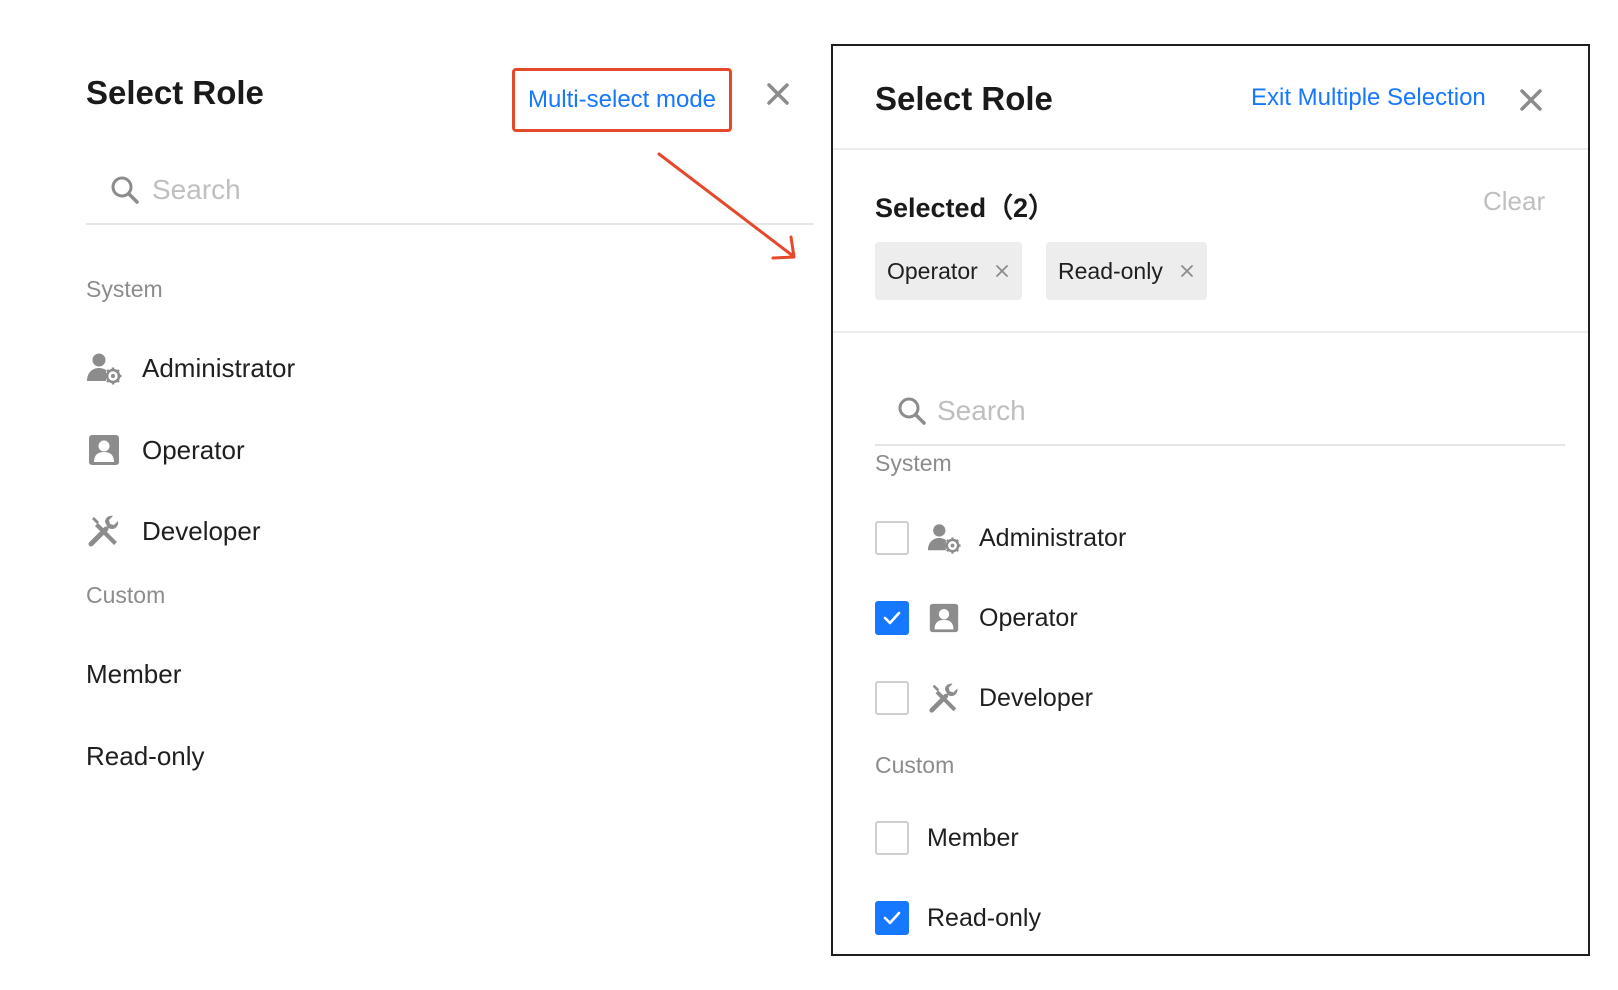 The image size is (1618, 990). Describe the element at coordinates (436, 368) in the screenshot. I see `role-item-administrator: Administrator` at that location.